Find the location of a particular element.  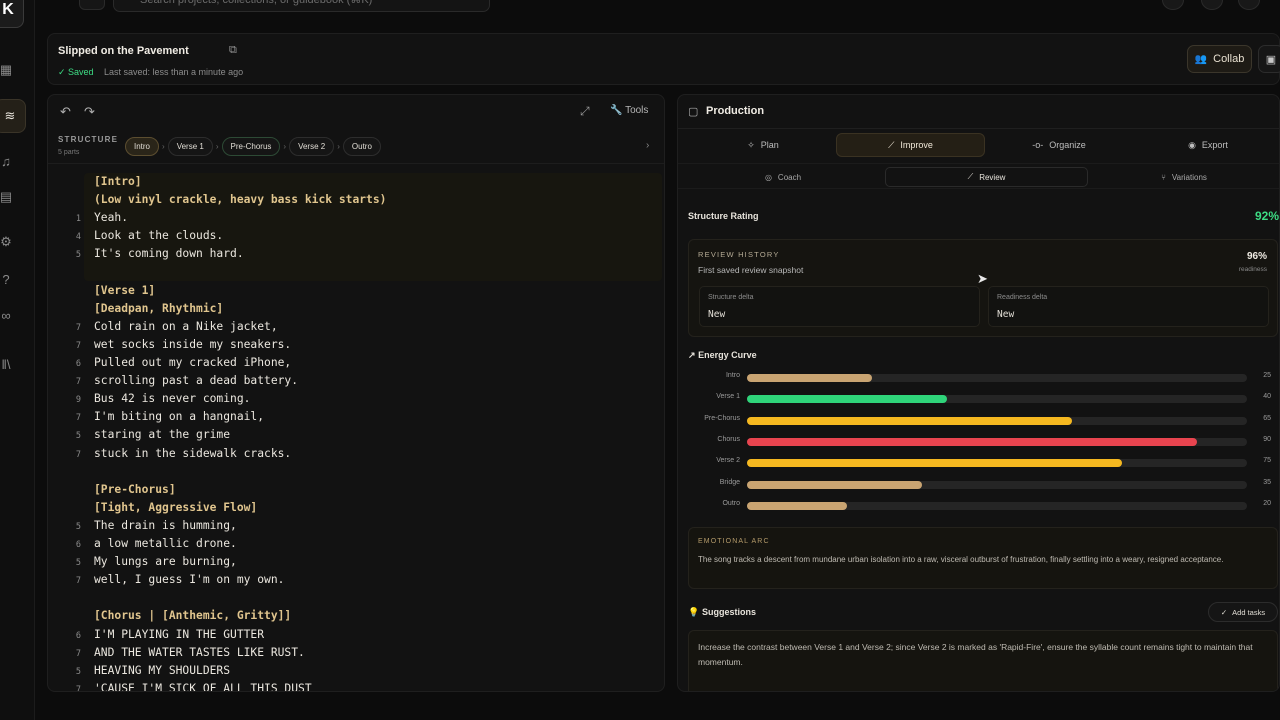

lyric-line: 7 scrolling past a dead battery. is located at coordinates (356, 383).